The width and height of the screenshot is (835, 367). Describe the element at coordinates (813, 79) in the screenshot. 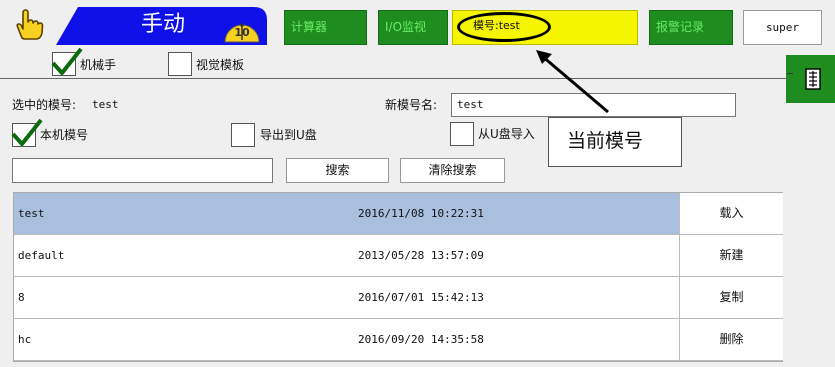

I see `keypad-icon` at that location.